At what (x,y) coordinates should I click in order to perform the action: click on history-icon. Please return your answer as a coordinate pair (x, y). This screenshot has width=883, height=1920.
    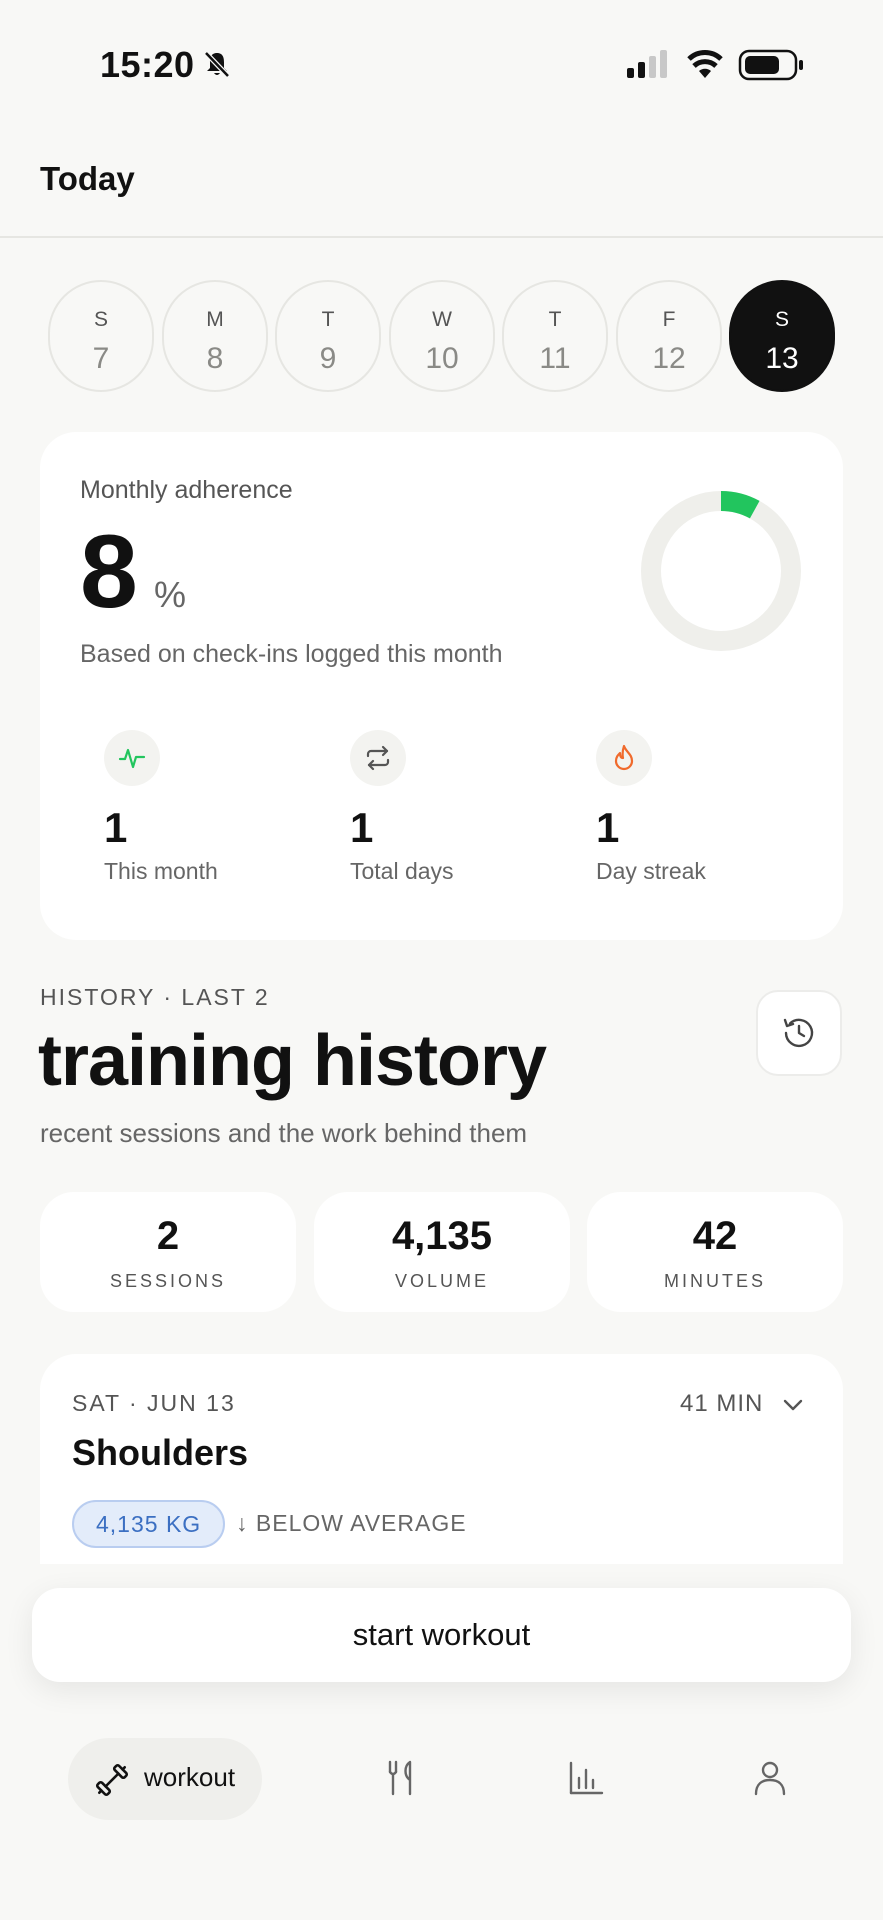
    Looking at the image, I should click on (798, 1033).